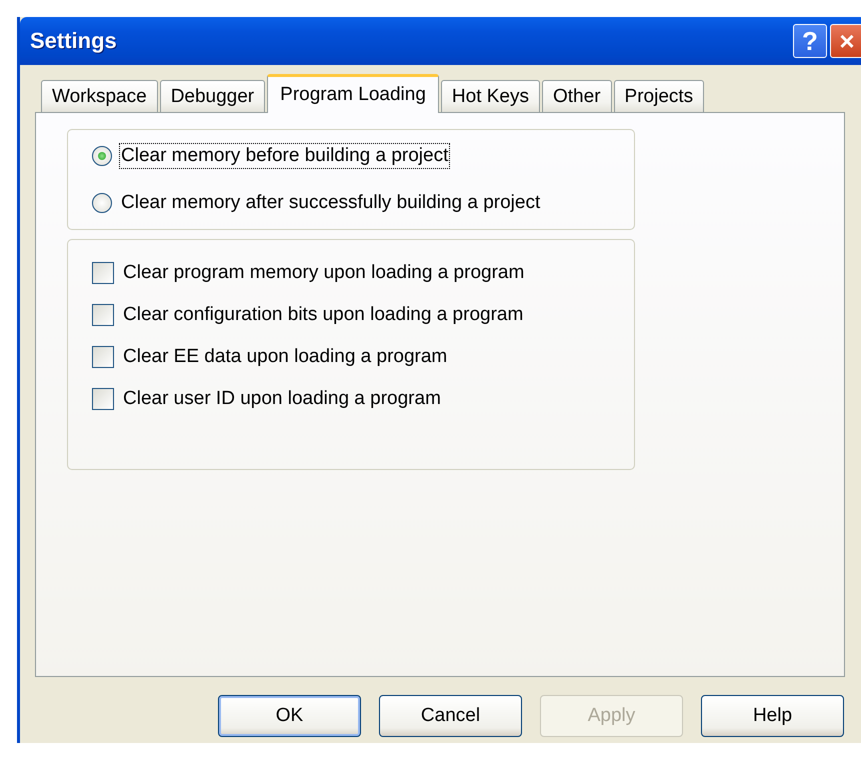 This screenshot has height=760, width=861. Describe the element at coordinates (74, 41) in the screenshot. I see `window-title: Settings` at that location.